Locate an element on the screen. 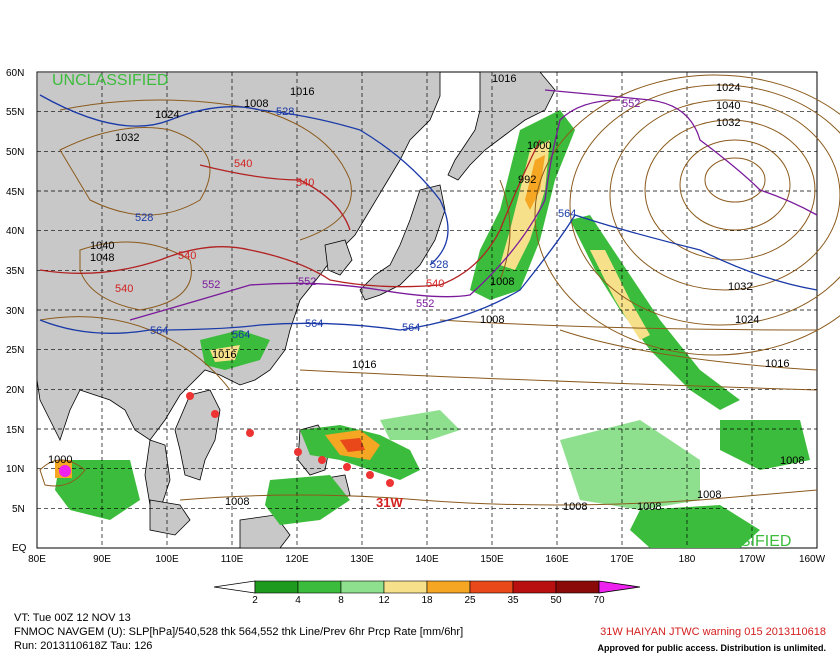 The image size is (840, 660). classification-top: UNCLASSIFIED is located at coordinates (110, 80).